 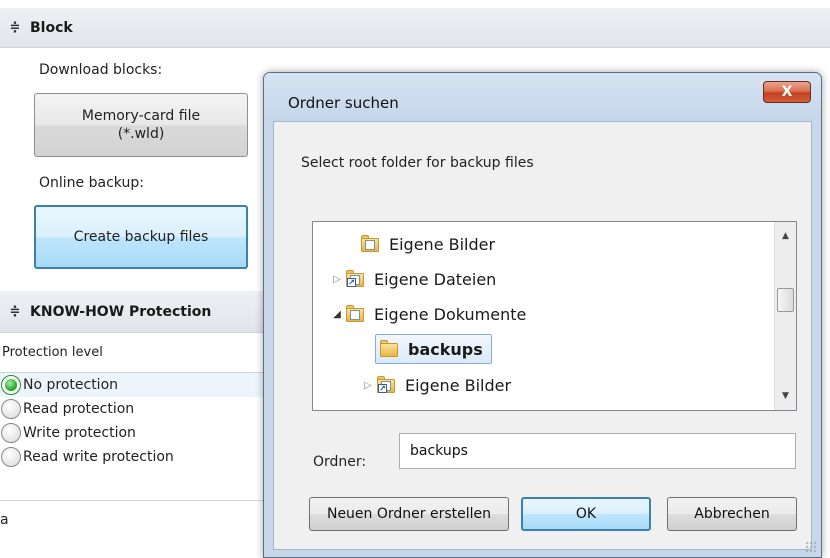 I want to click on ok-button-label: OK, so click(x=586, y=514).